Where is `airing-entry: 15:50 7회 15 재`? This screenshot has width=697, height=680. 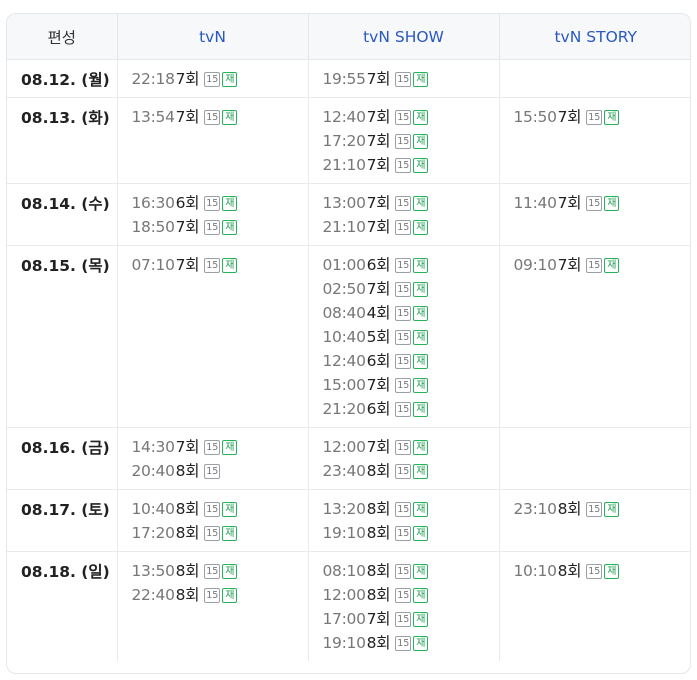
airing-entry: 15:50 7회 15 재 is located at coordinates (602, 117).